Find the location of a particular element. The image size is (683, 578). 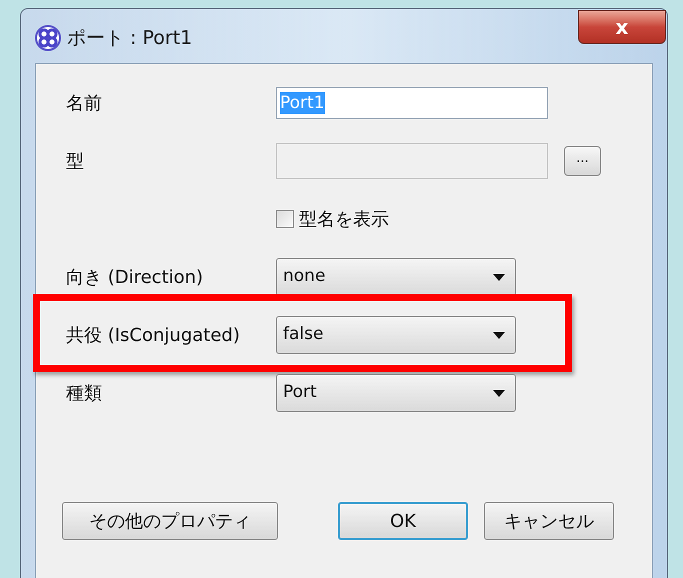

field-label: 型 is located at coordinates (75, 161).